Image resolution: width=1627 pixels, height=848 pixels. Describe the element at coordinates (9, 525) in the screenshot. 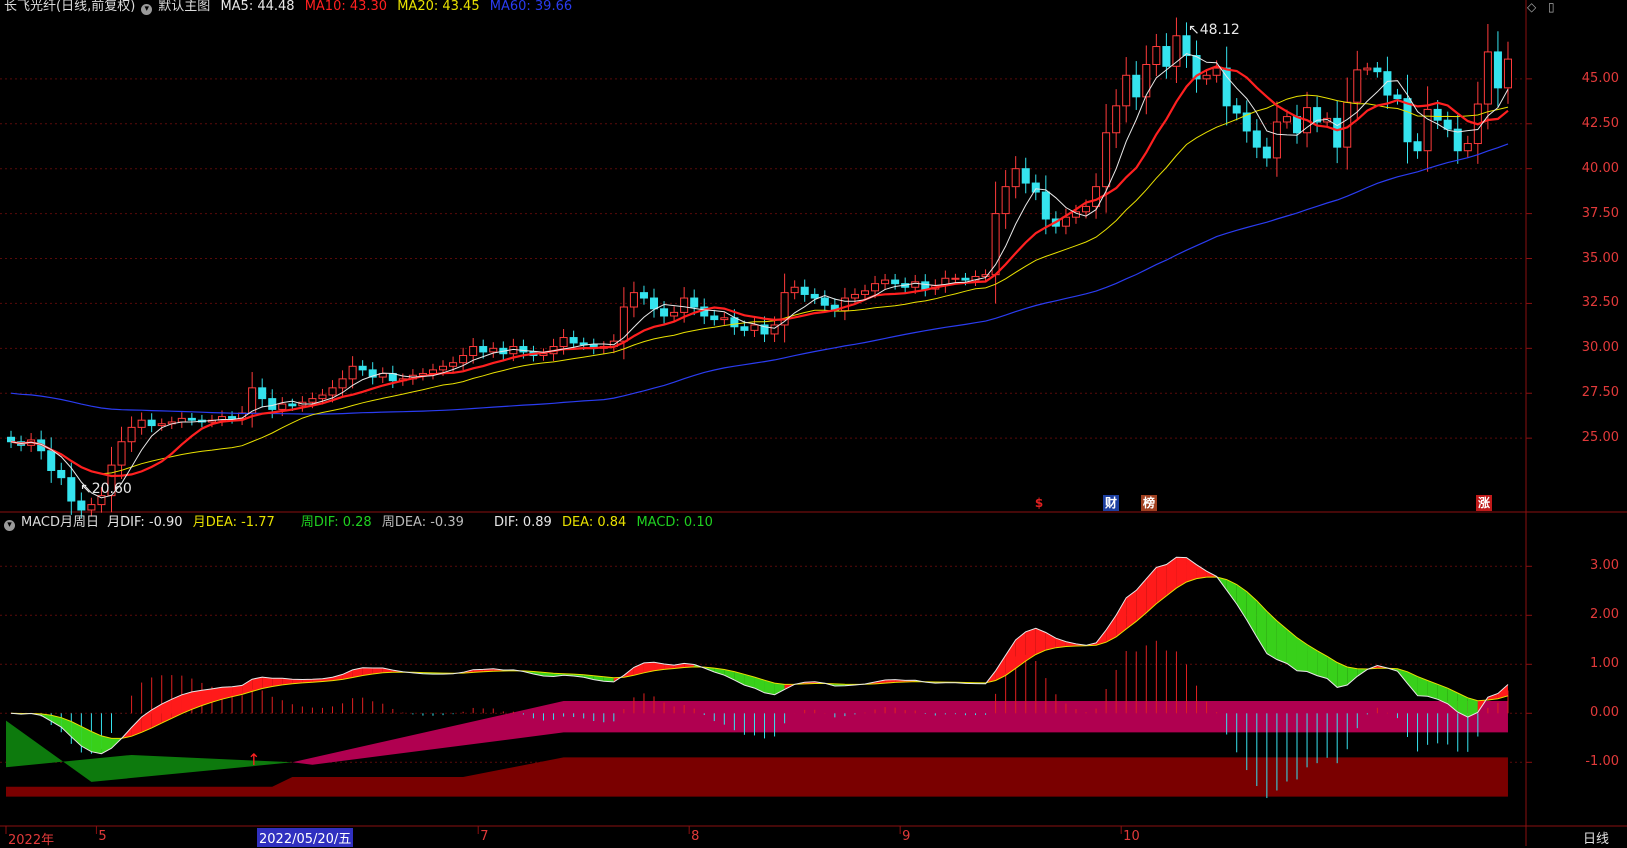

I see `info-circle-icon: ▾` at that location.